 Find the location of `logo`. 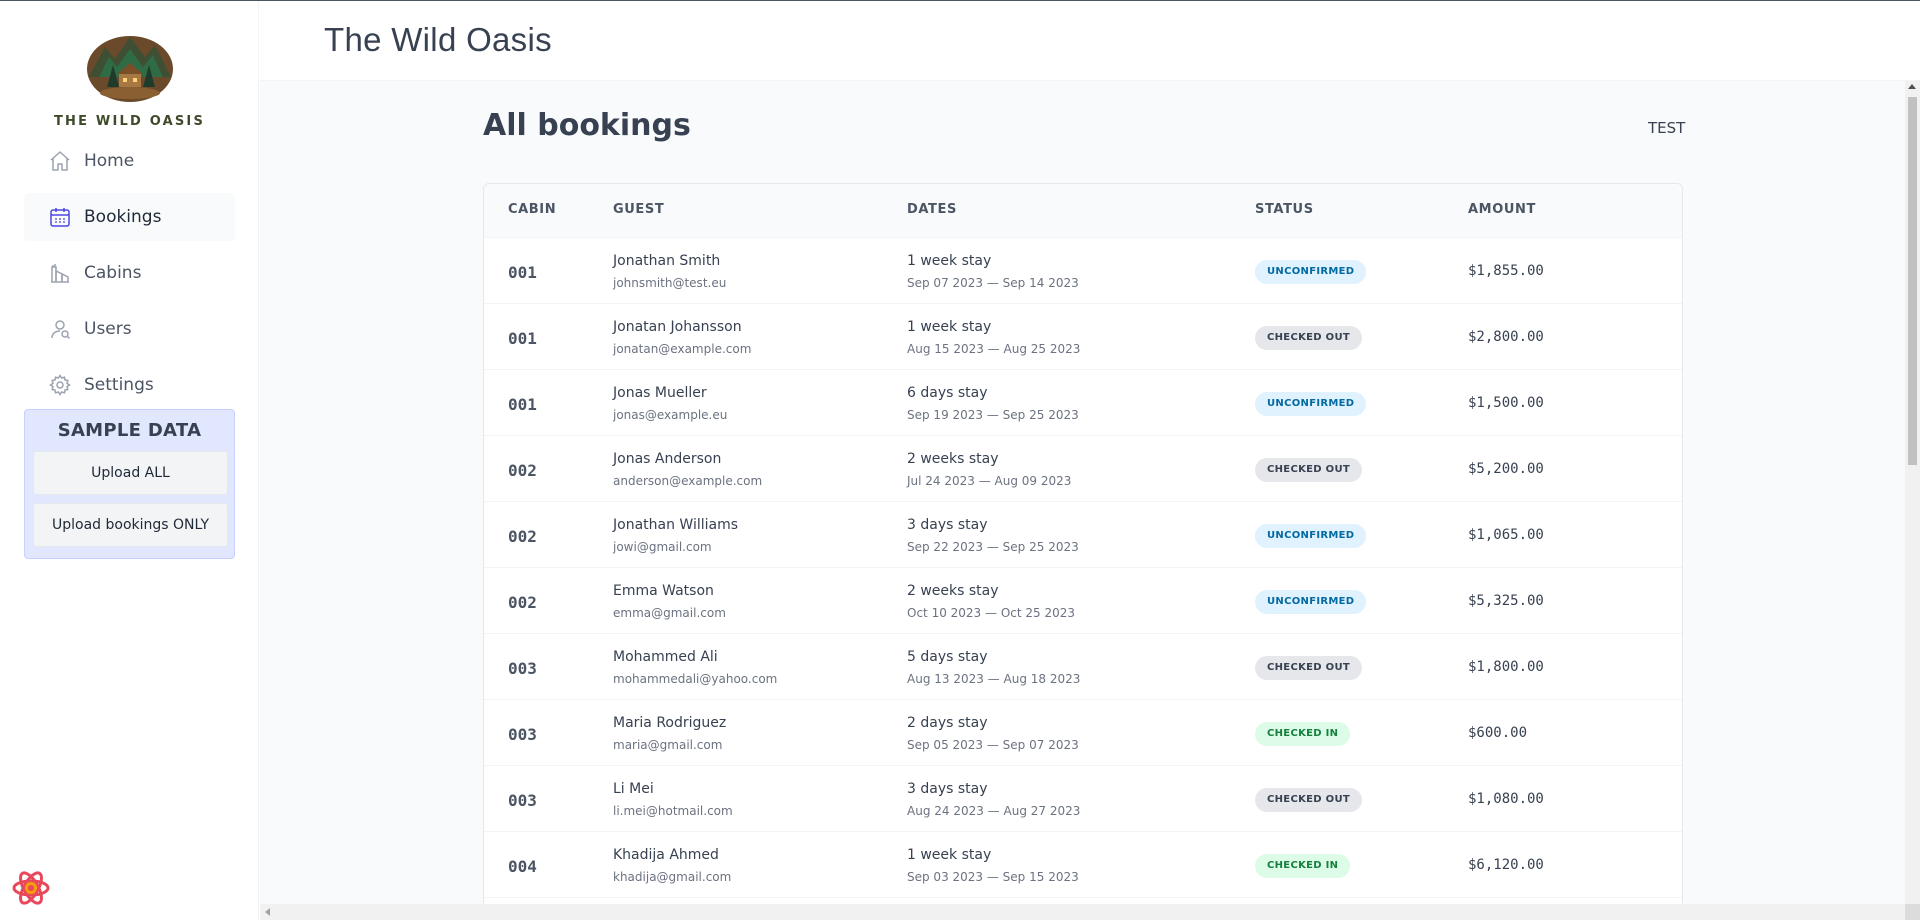

logo is located at coordinates (130, 68).